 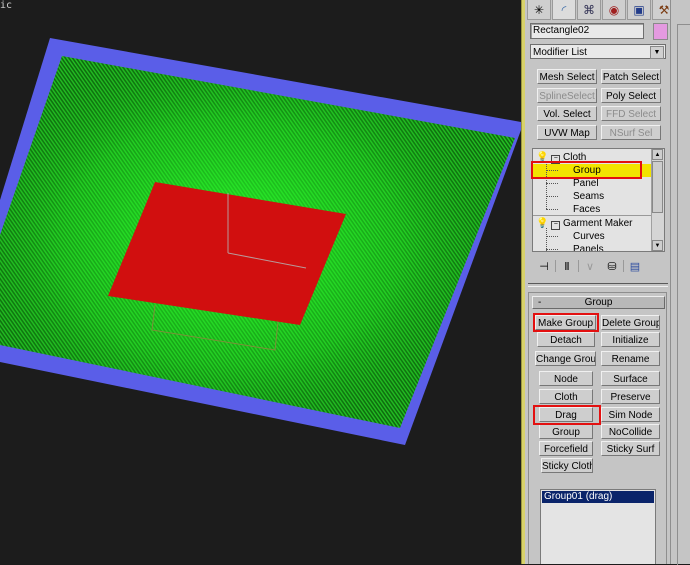 What do you see at coordinates (680, 282) in the screenshot?
I see `panel-scroll-area` at bounding box center [680, 282].